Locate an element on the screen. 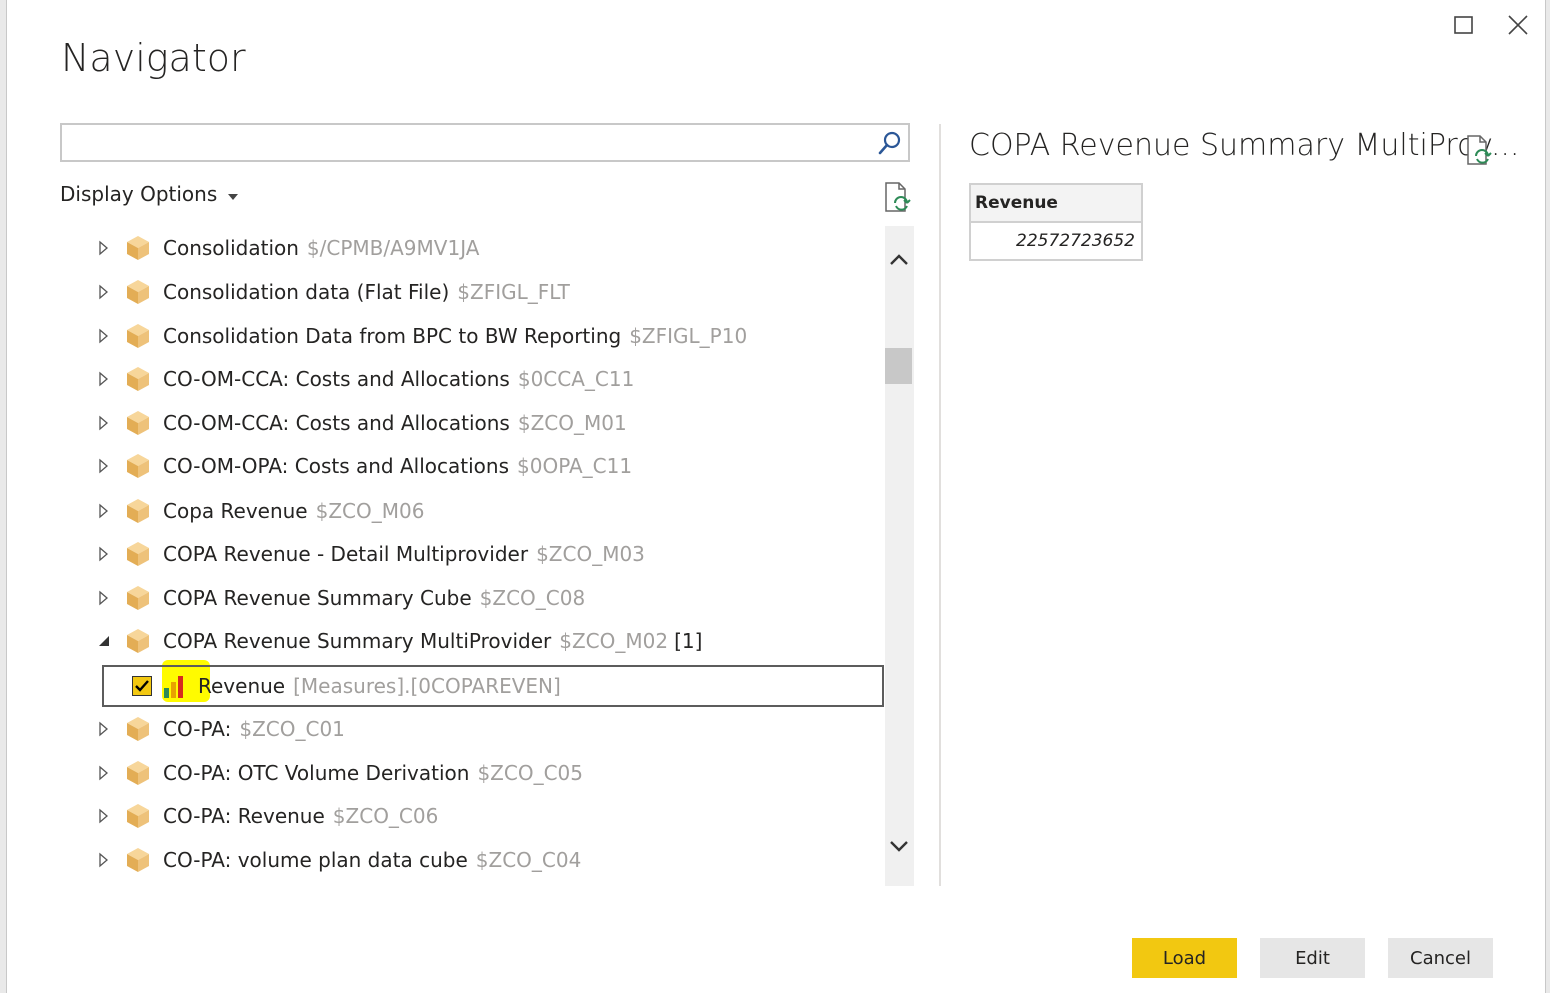 The height and width of the screenshot is (993, 1550). tree-row-name: Consolidation data (Flat File) is located at coordinates (306, 292).